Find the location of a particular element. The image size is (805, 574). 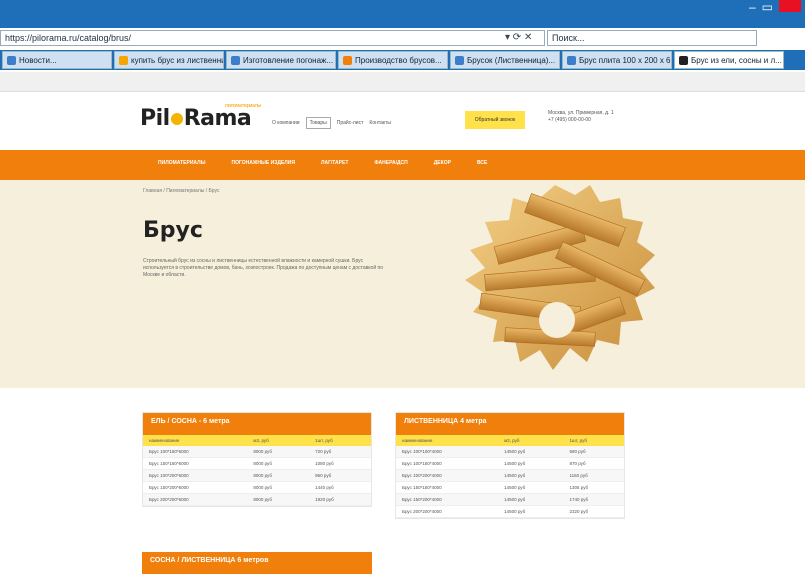

header-nav-item: Контакты is located at coordinates (380, 123).